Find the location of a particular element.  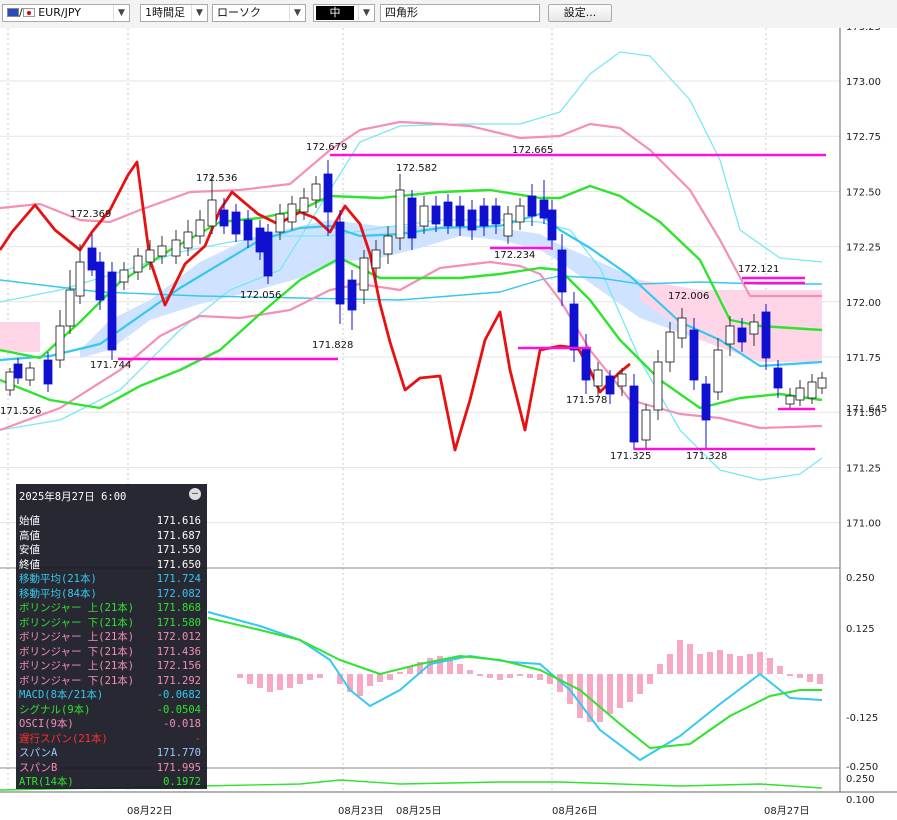

row-value: 171.724 is located at coordinates (178, 579).